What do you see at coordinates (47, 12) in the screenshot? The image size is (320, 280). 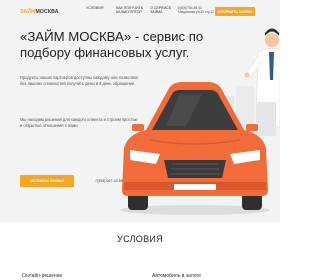 I see `logo-rest: МОСКВА` at bounding box center [47, 12].